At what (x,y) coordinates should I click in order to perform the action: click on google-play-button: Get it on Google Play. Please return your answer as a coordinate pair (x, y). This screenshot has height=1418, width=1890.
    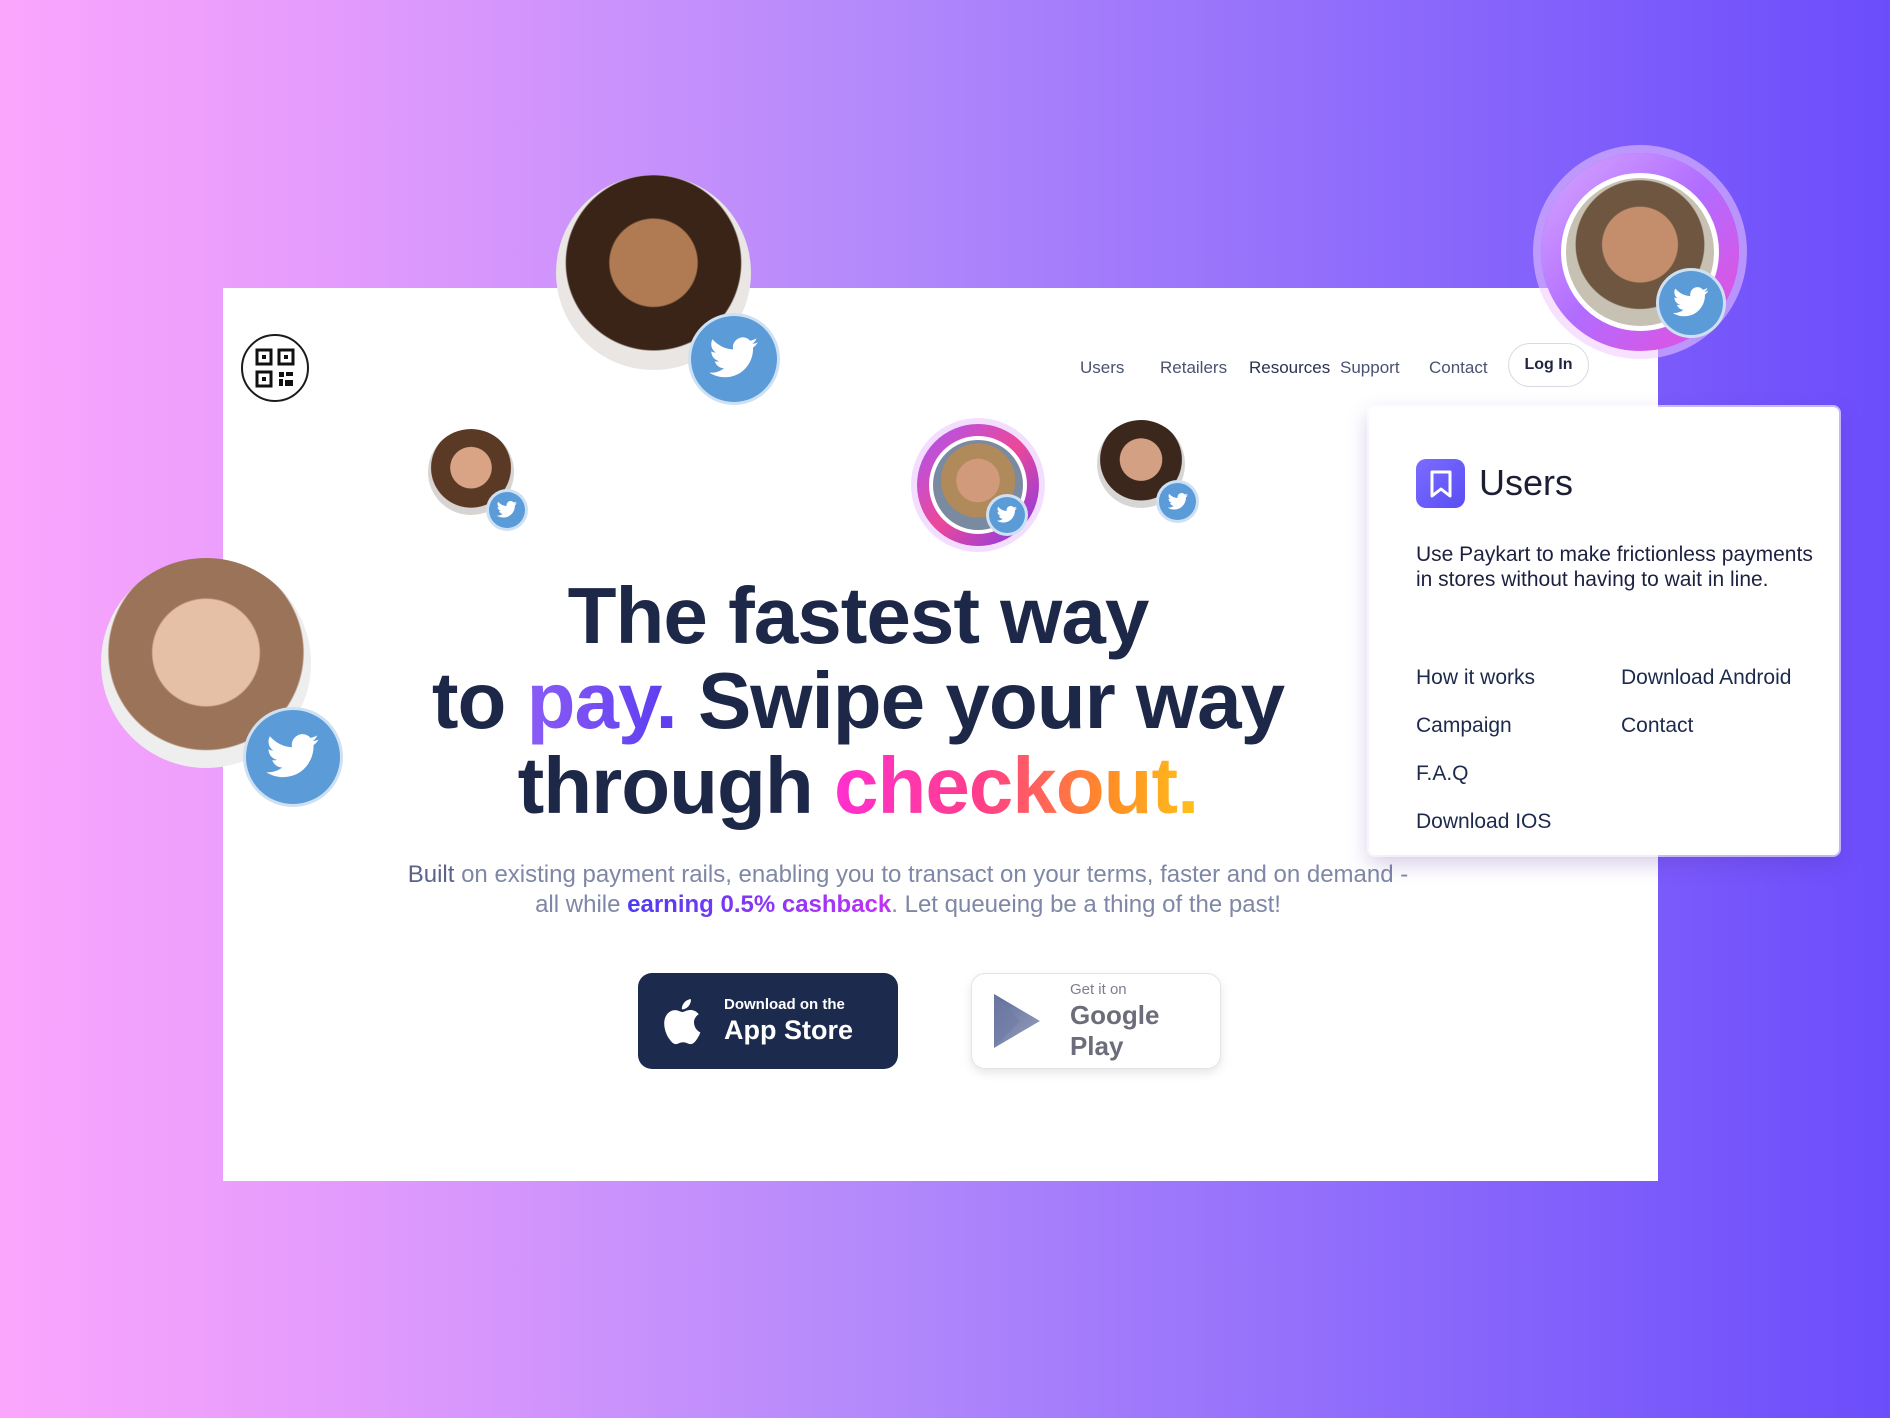
    Looking at the image, I should click on (1096, 1021).